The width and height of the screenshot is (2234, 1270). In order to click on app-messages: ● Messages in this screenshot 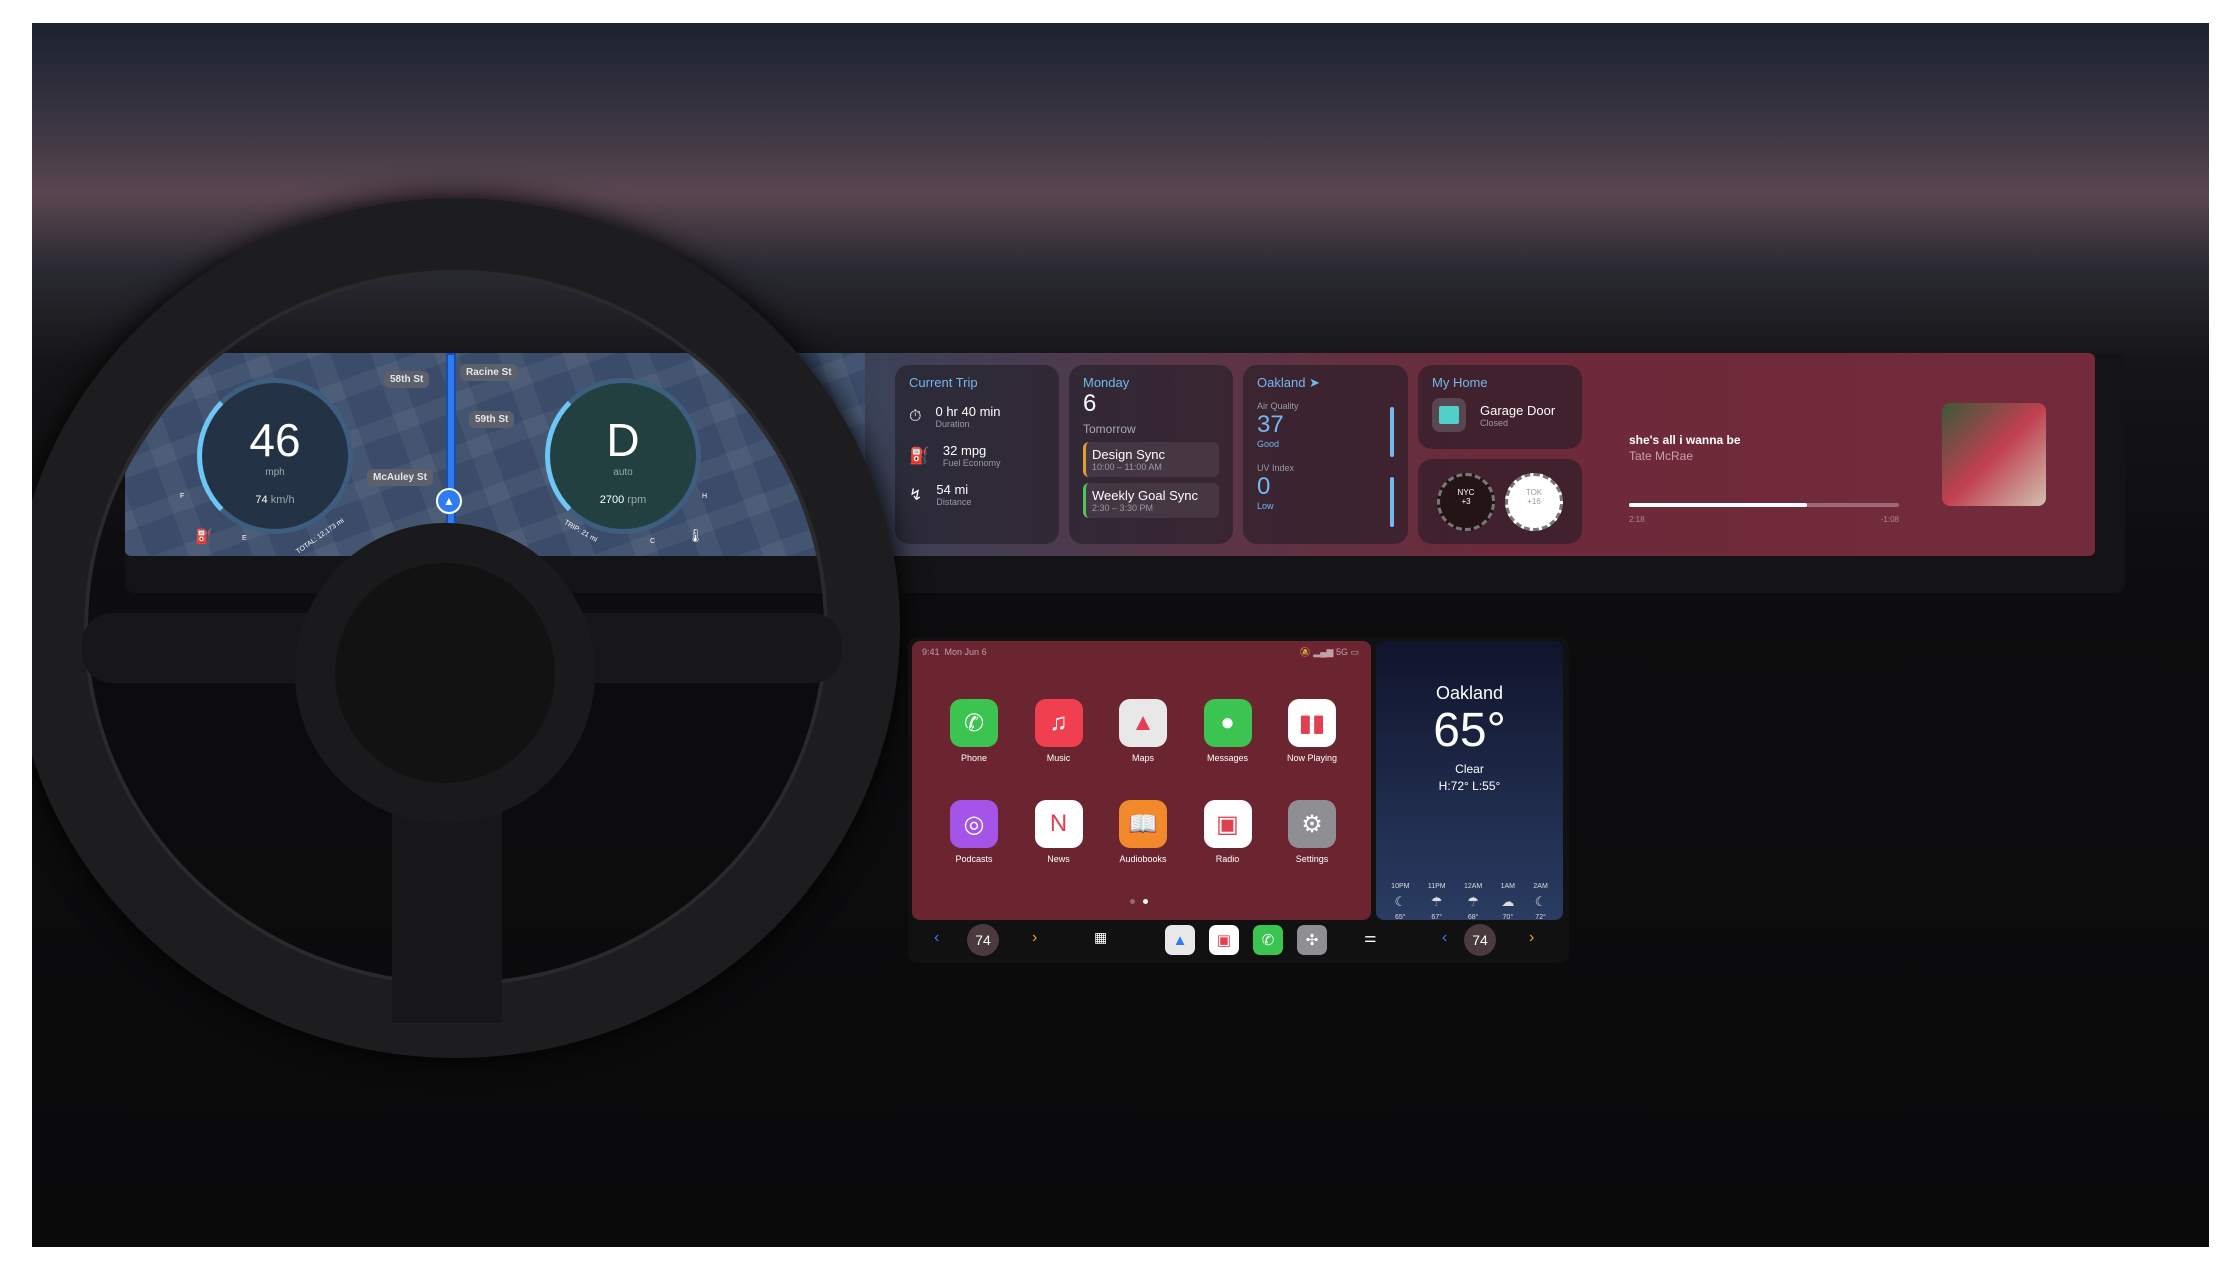, I will do `click(1228, 731)`.